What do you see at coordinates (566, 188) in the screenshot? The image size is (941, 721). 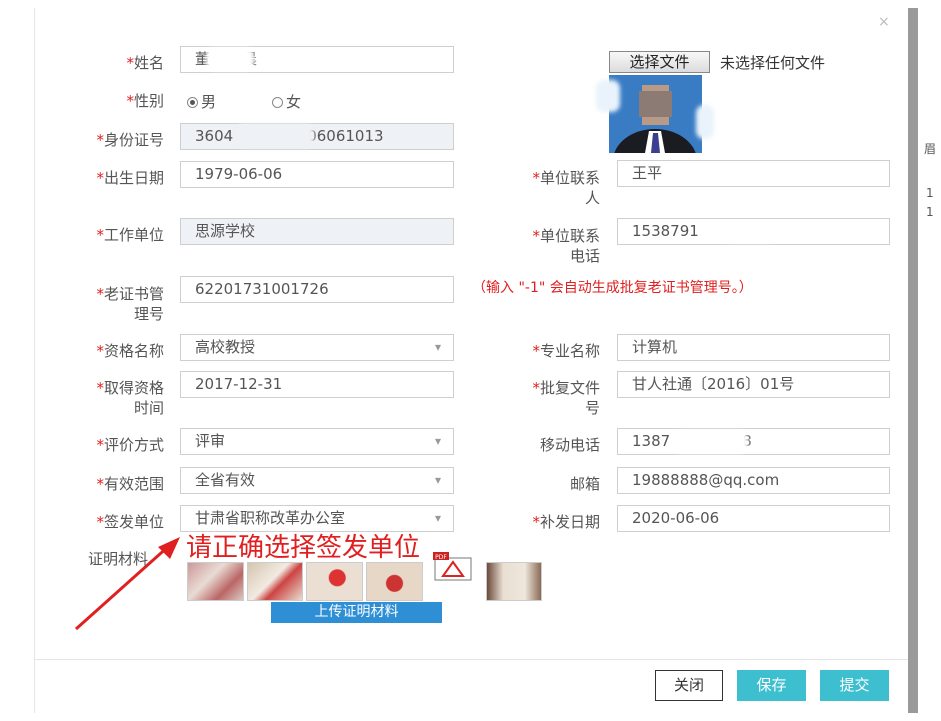 I see `unit-contact-label: *单位联系人` at bounding box center [566, 188].